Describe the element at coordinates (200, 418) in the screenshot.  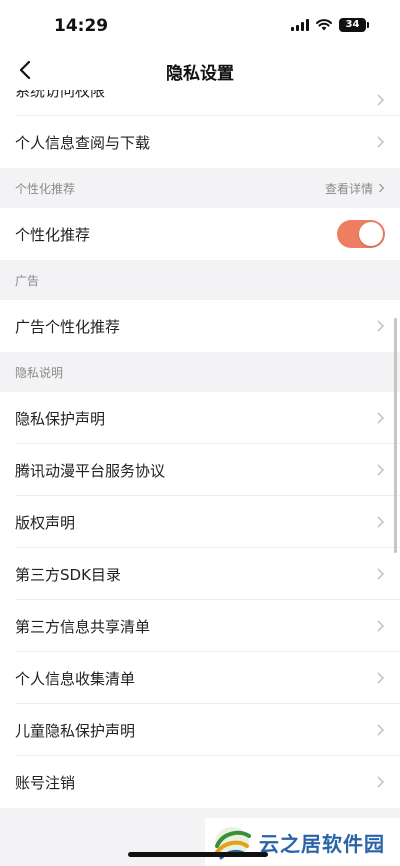
I see `list-item-privacy-0: 隐私保护声明` at that location.